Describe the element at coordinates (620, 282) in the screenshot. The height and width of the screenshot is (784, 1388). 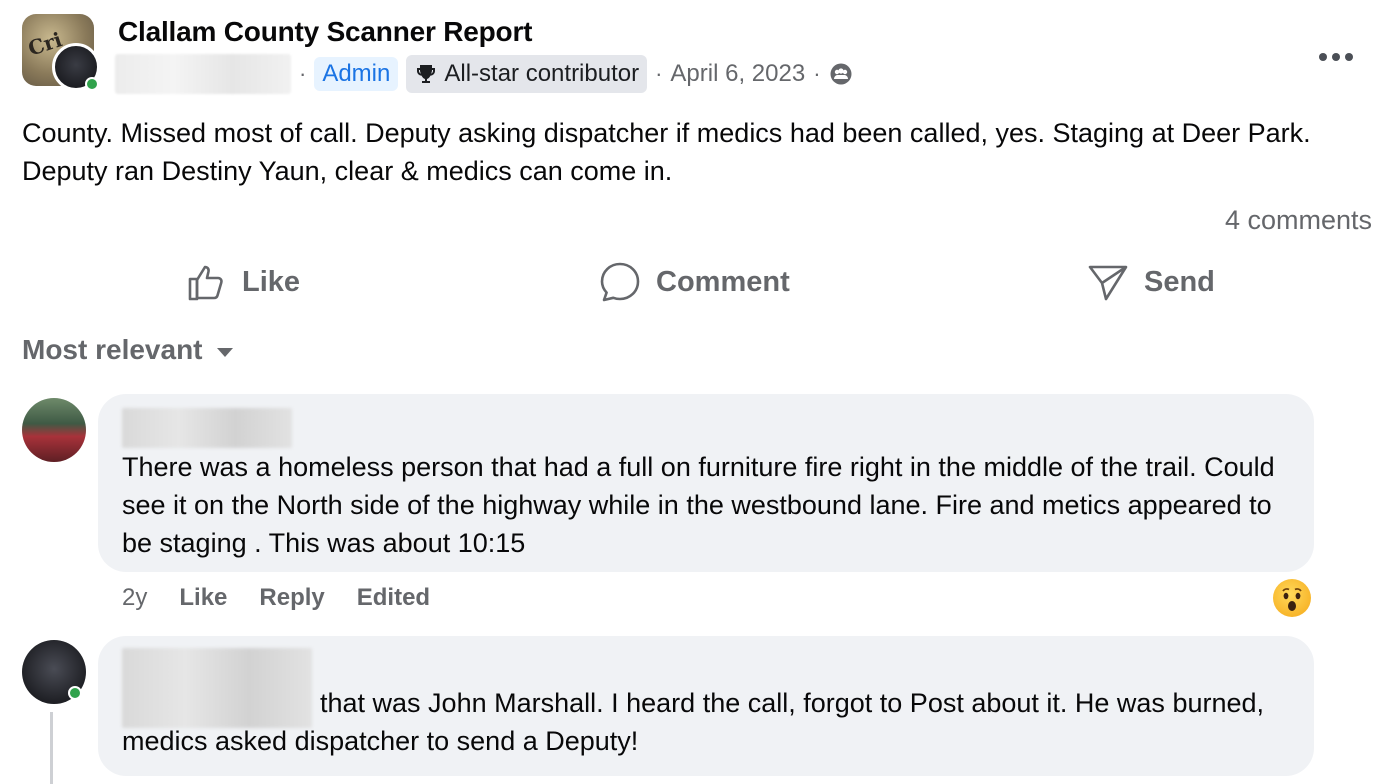
I see `comment-bubble-icon` at that location.